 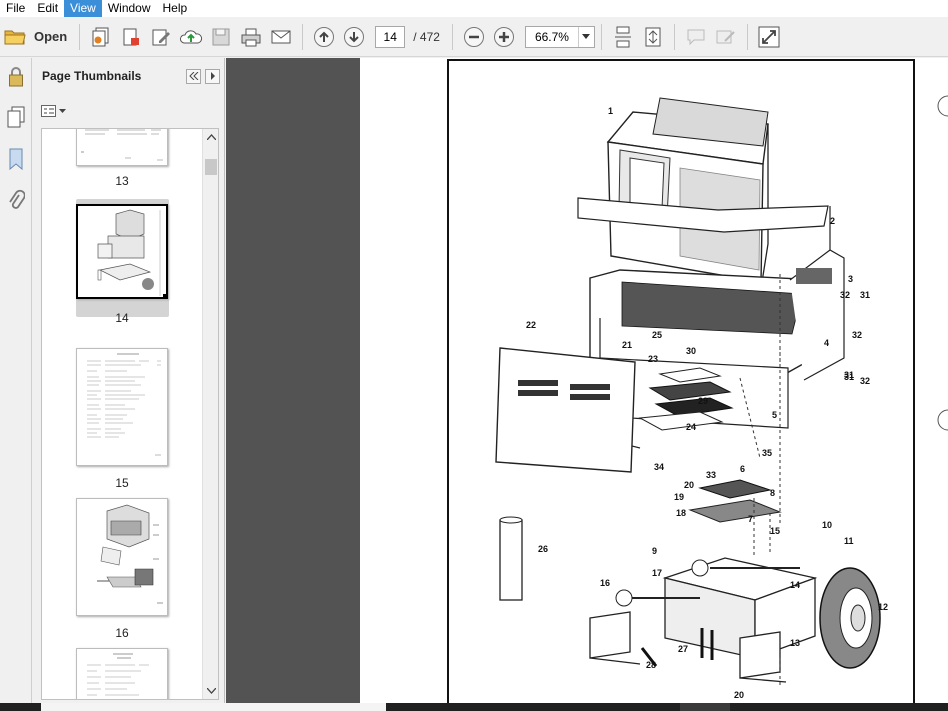 What do you see at coordinates (129, 8) in the screenshot?
I see `menu-window: Window` at bounding box center [129, 8].